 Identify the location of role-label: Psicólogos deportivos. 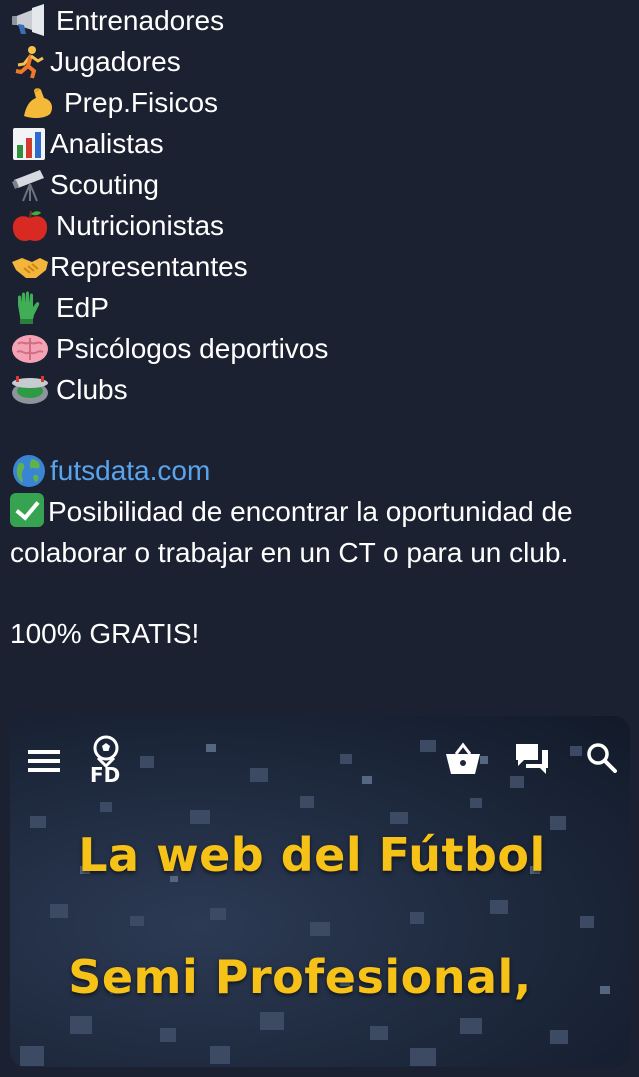
(192, 348).